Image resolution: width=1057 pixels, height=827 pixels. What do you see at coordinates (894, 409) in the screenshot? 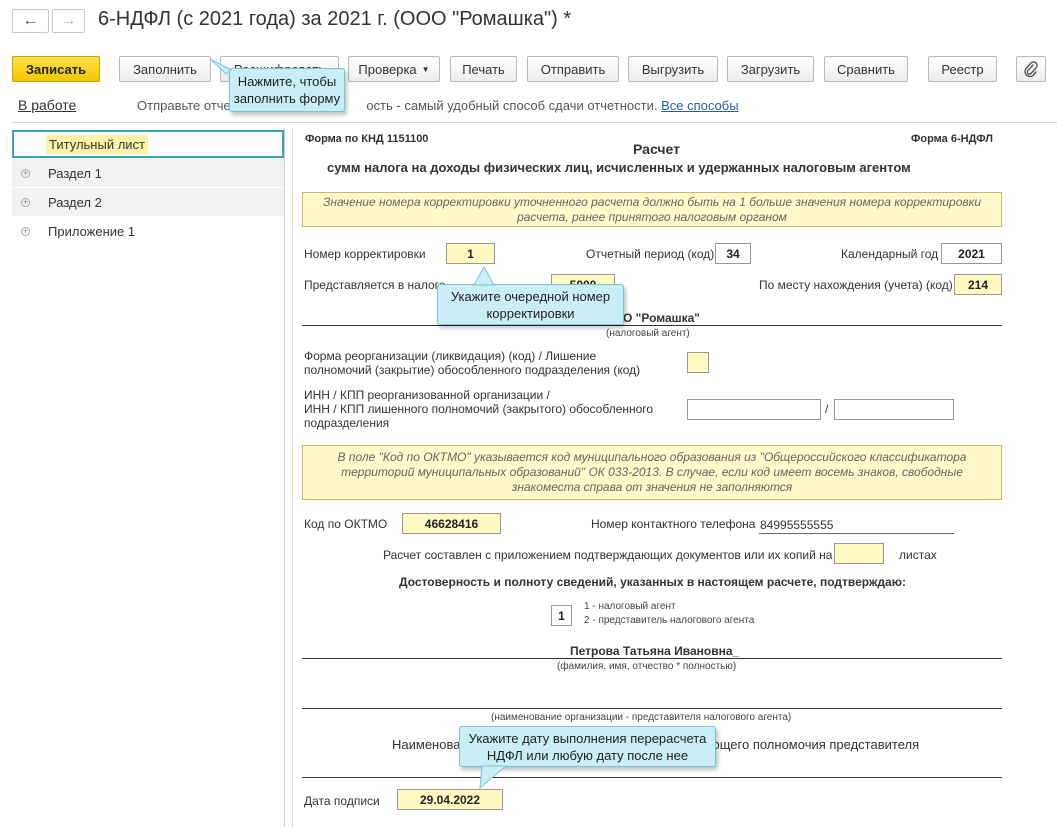
I see `kpp-field` at bounding box center [894, 409].